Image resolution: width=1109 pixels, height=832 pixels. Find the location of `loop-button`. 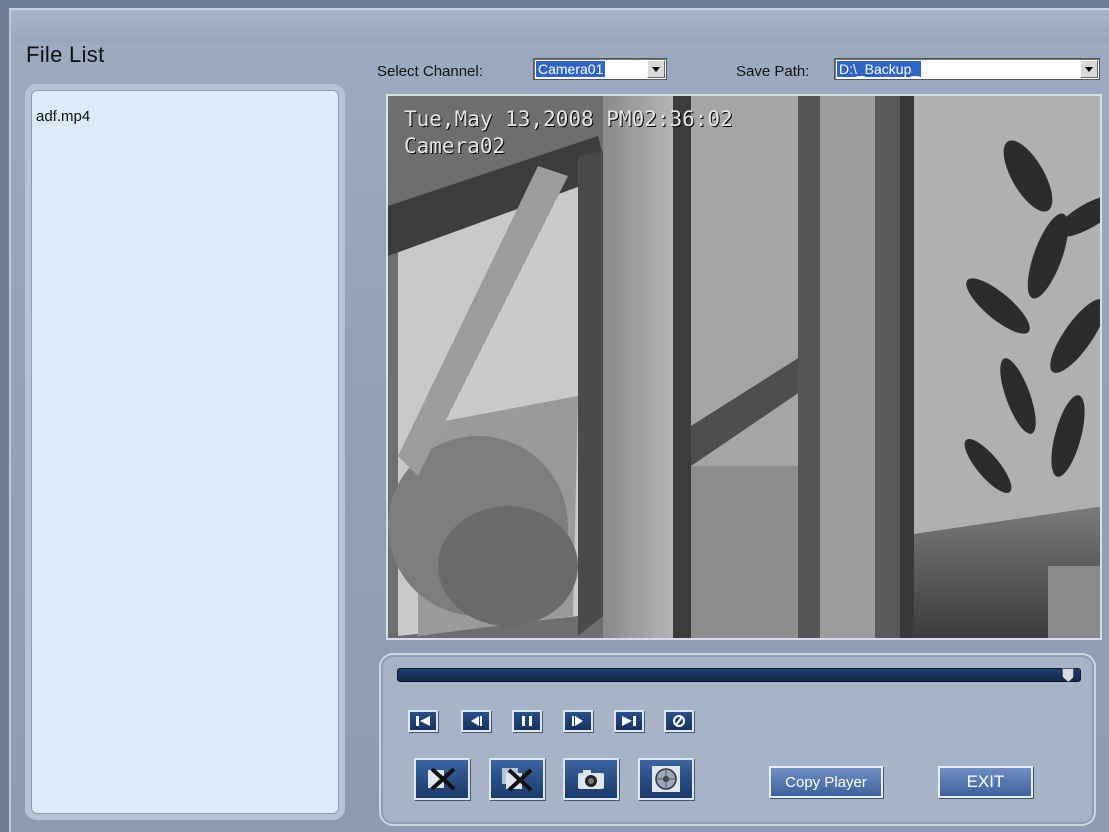

loop-button is located at coordinates (679, 721).